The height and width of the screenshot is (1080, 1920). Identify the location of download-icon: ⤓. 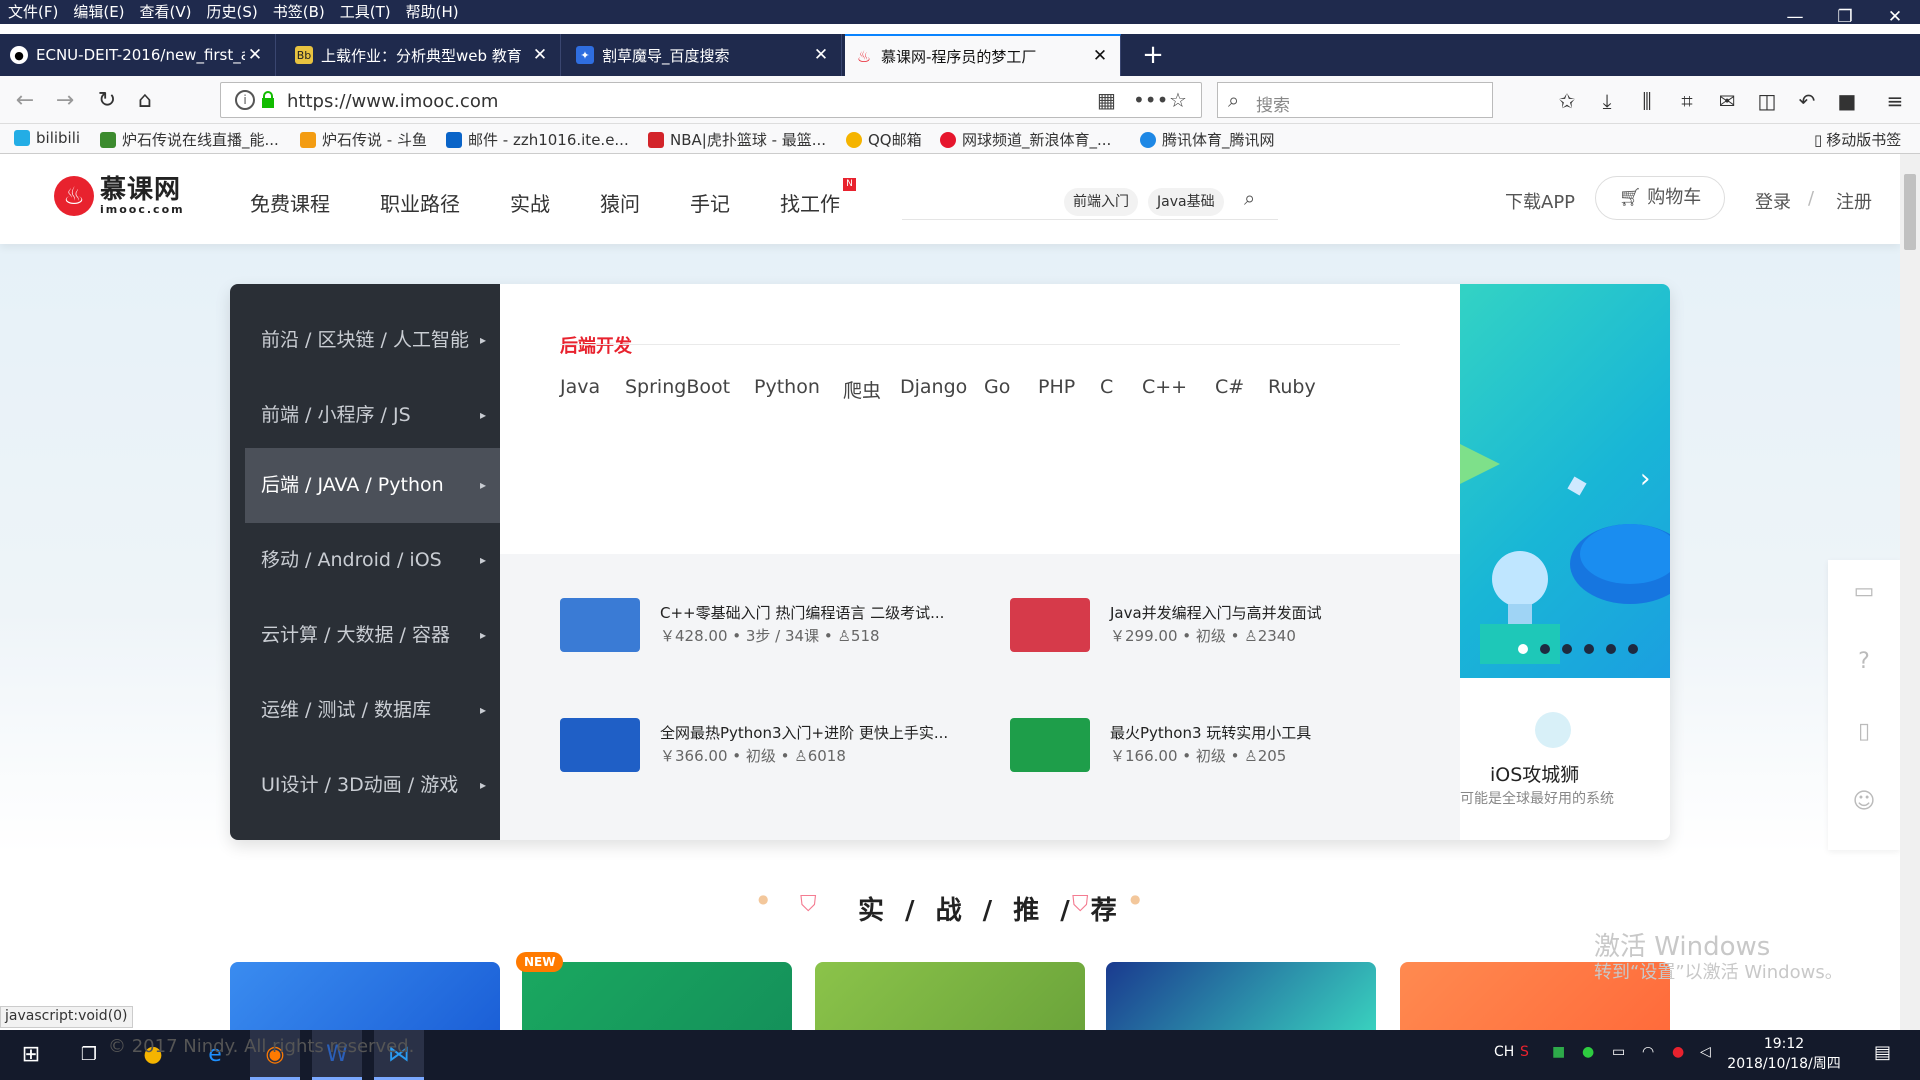
(1607, 101).